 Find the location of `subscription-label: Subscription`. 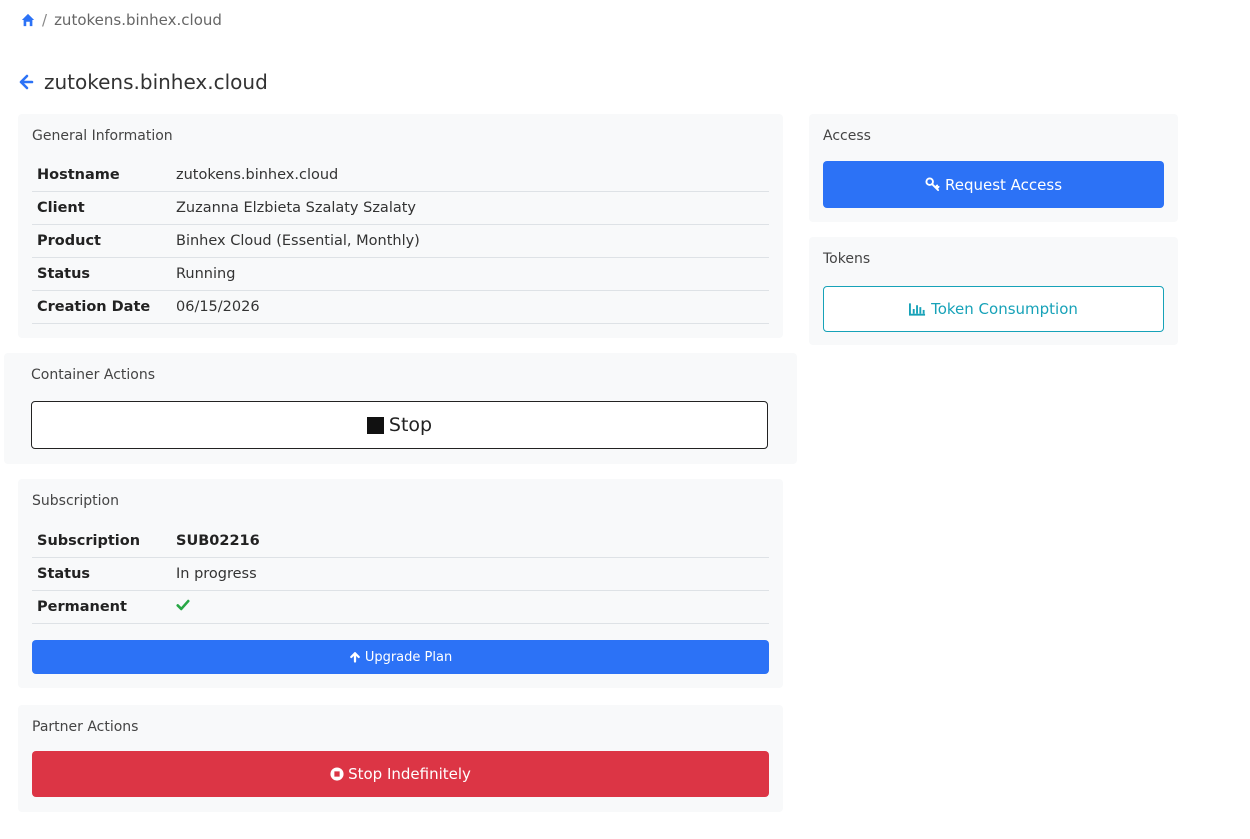

subscription-label: Subscription is located at coordinates (89, 541).